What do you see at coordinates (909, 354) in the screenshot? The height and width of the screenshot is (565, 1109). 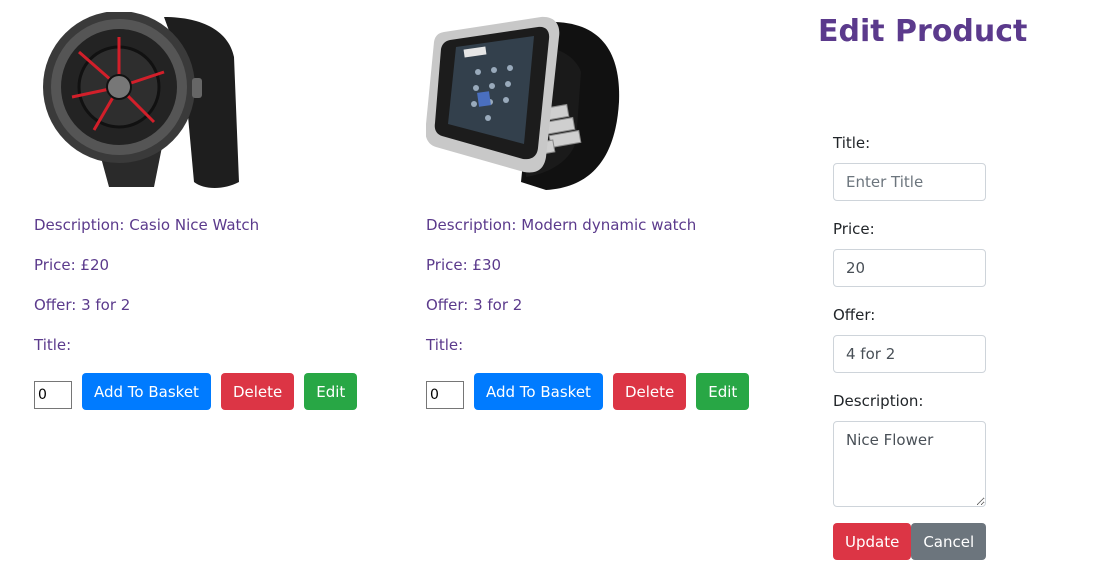 I see `offer-input` at bounding box center [909, 354].